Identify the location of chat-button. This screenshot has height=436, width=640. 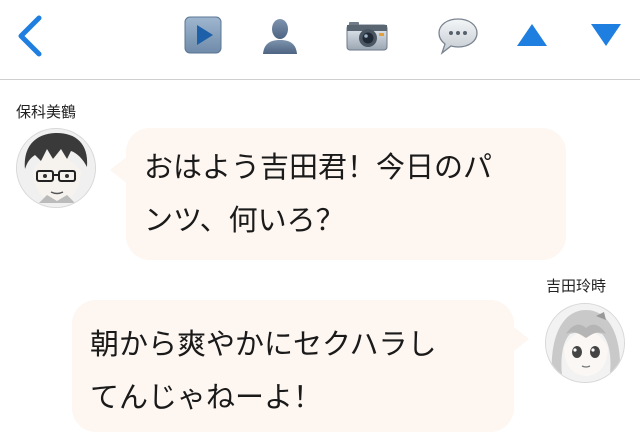
(458, 36).